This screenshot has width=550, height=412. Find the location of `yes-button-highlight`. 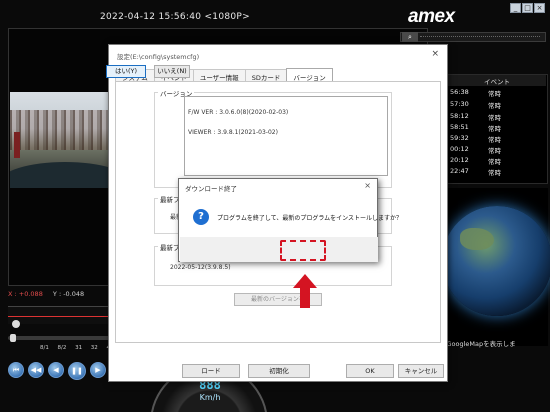

yes-button-highlight is located at coordinates (303, 250).